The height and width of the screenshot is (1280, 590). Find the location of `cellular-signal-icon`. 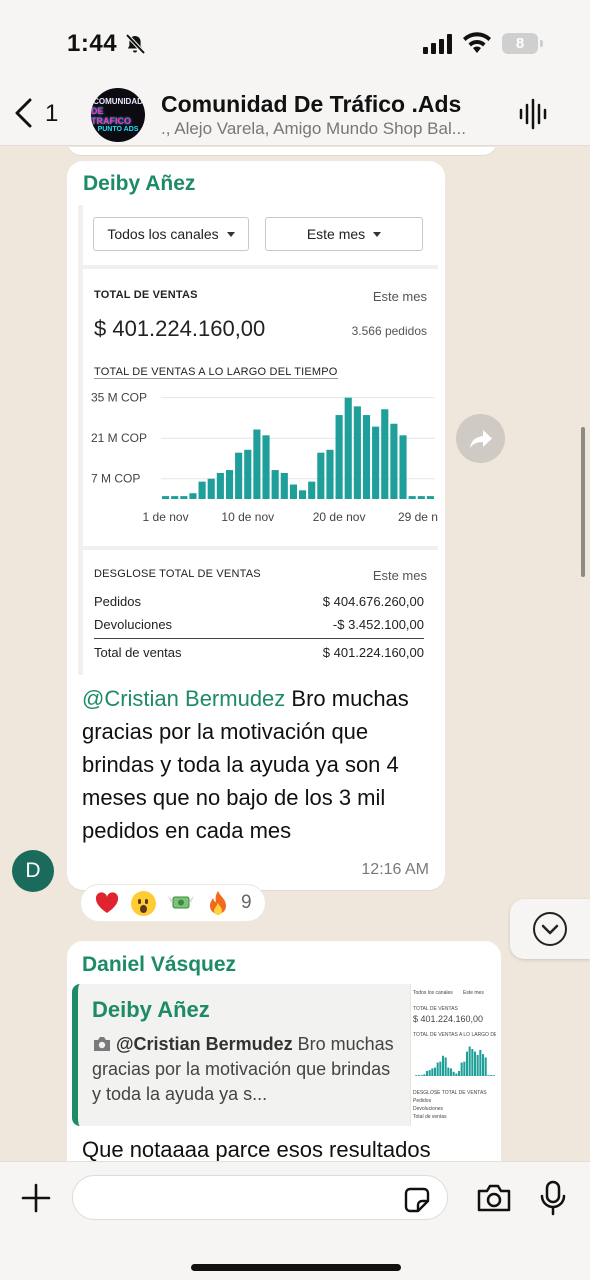

cellular-signal-icon is located at coordinates (437, 44).